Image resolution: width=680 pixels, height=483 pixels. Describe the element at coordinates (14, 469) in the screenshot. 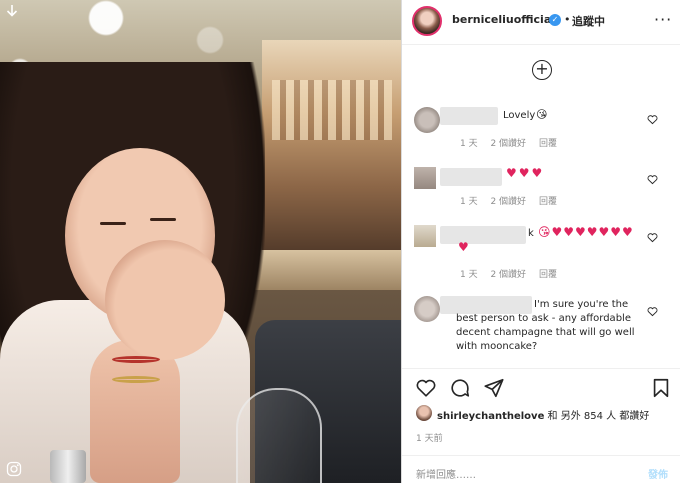

I see `instagram-glyph-icon` at that location.